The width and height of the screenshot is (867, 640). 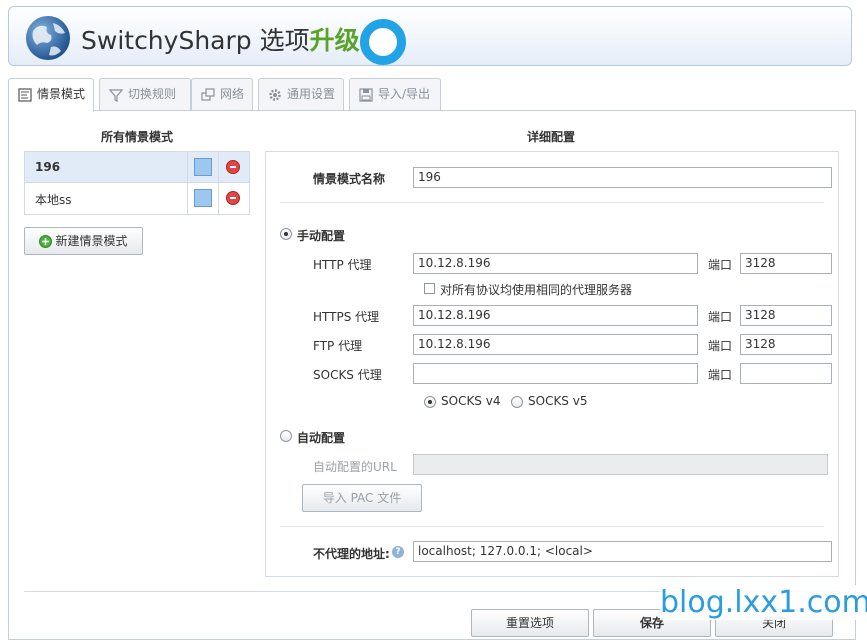 I want to click on gear-icon, so click(x=275, y=95).